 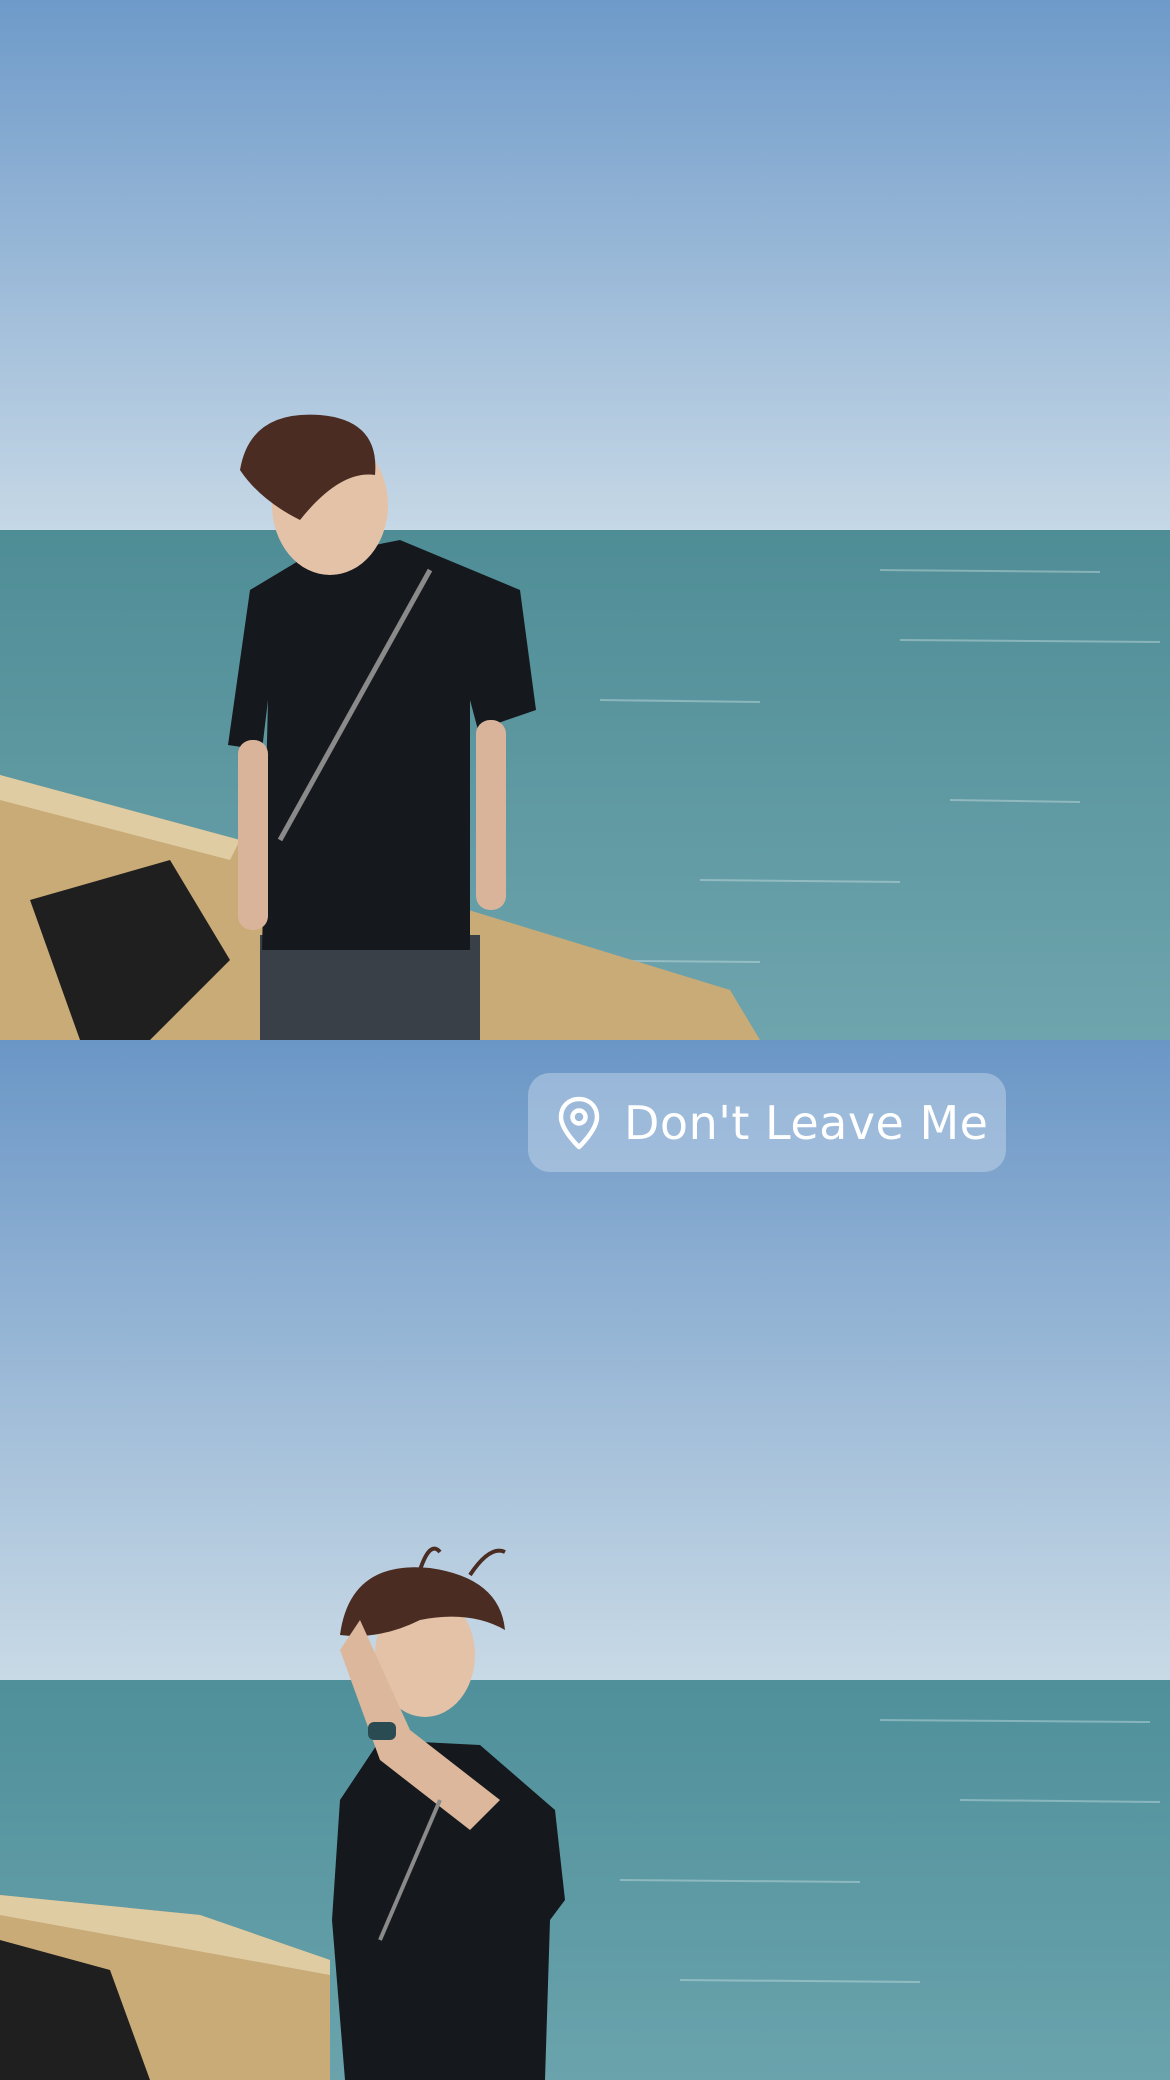 I want to click on location-pin-icon, so click(x=579, y=1122).